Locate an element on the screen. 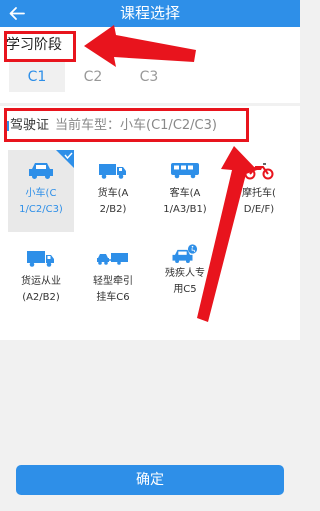  accessible-car-icon is located at coordinates (185, 253).